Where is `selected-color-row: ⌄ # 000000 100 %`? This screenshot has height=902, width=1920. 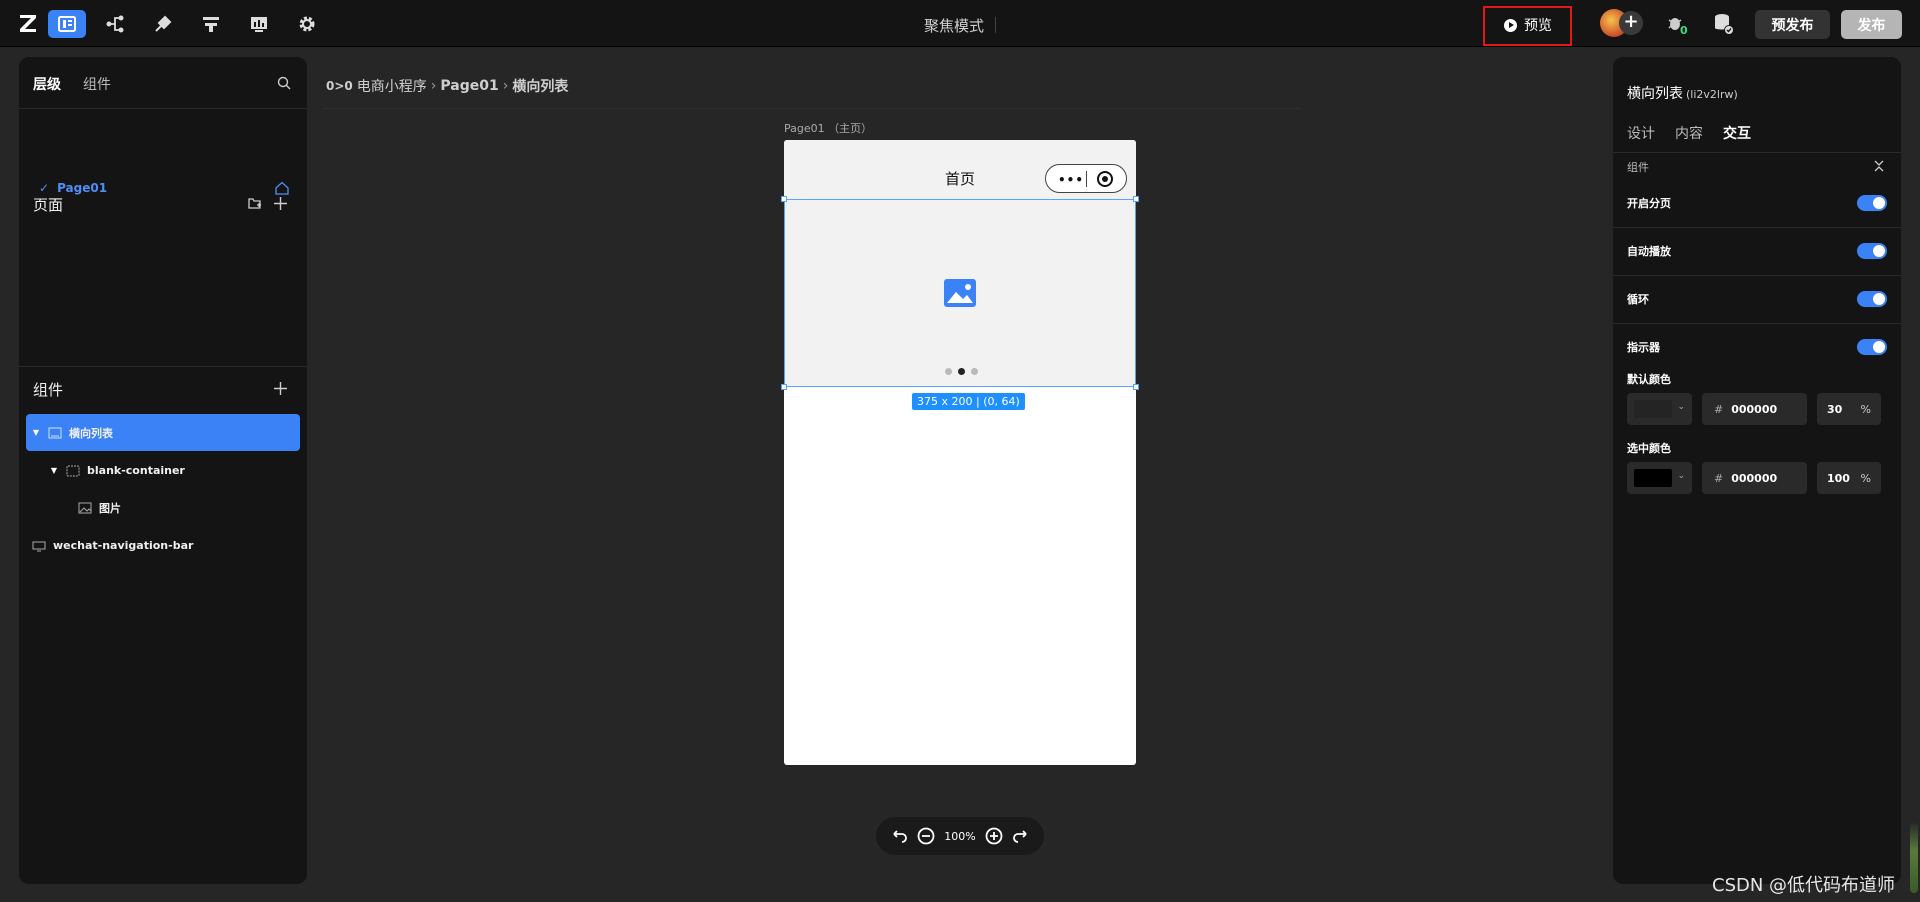 selected-color-row: ⌄ # 000000 100 % is located at coordinates (1757, 478).